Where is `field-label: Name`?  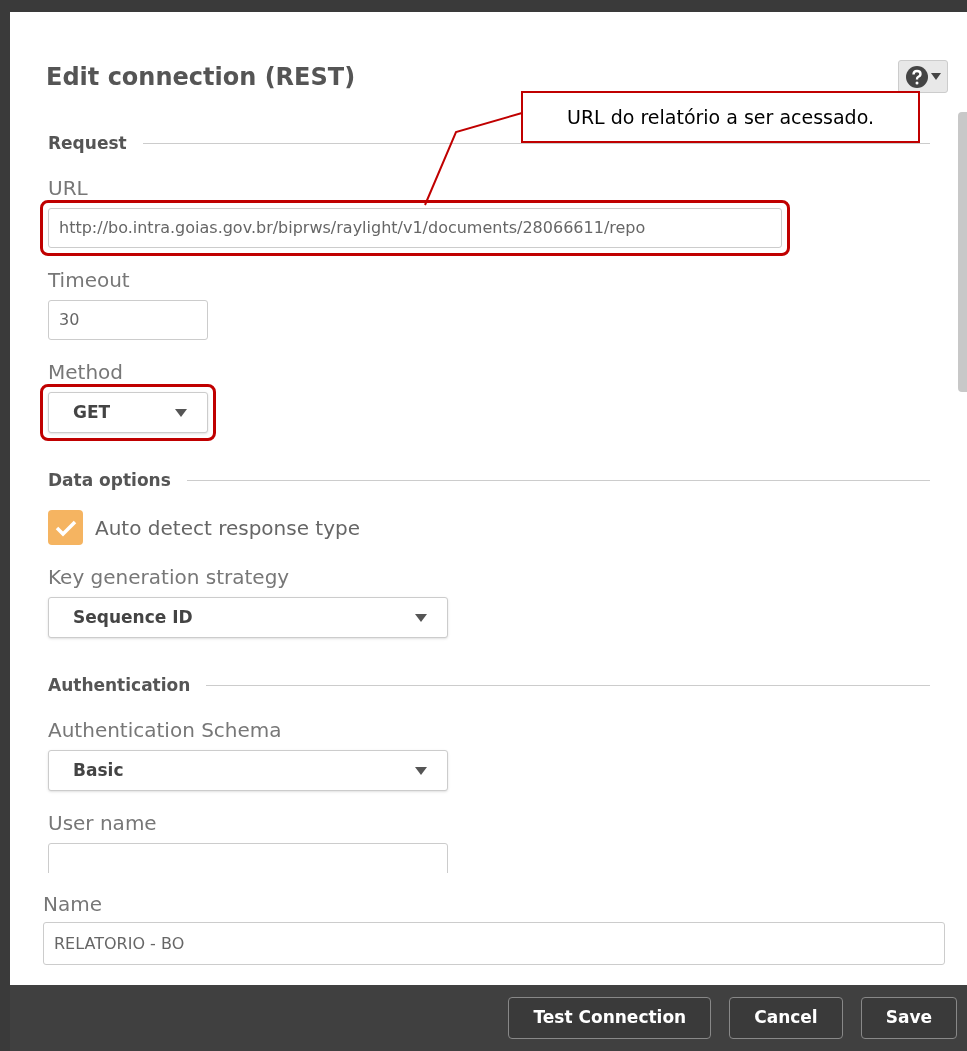 field-label: Name is located at coordinates (73, 904).